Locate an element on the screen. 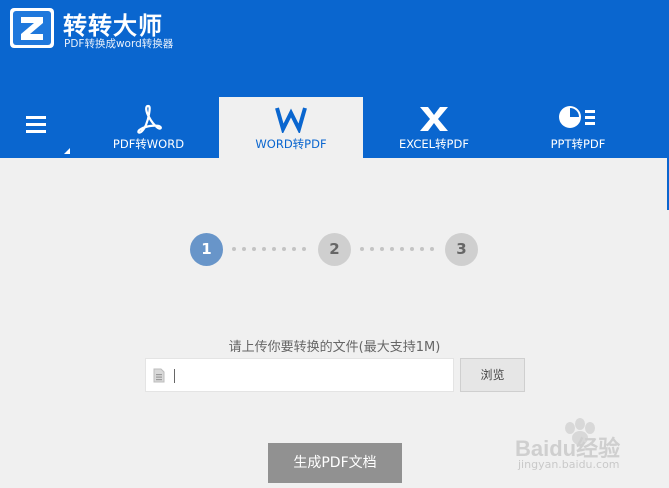 Image resolution: width=669 pixels, height=488 pixels. acrobat-icon is located at coordinates (149, 119).